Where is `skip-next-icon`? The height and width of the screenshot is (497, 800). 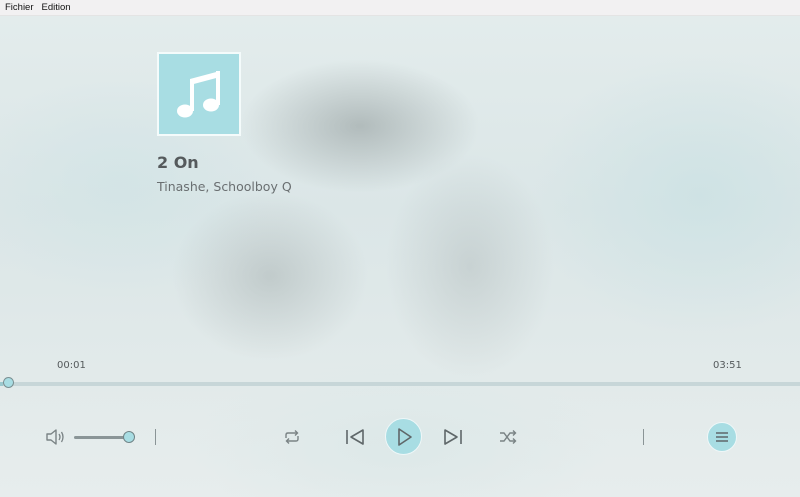 skip-next-icon is located at coordinates (453, 437).